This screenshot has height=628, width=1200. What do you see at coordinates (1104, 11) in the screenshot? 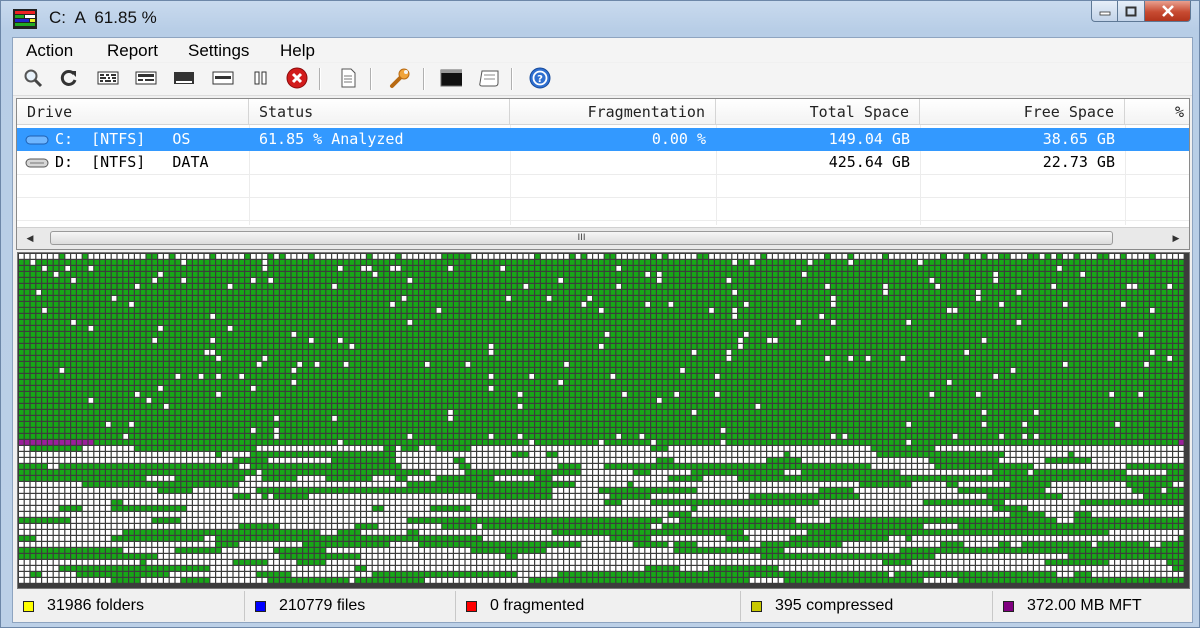
I see `minimize-button` at bounding box center [1104, 11].